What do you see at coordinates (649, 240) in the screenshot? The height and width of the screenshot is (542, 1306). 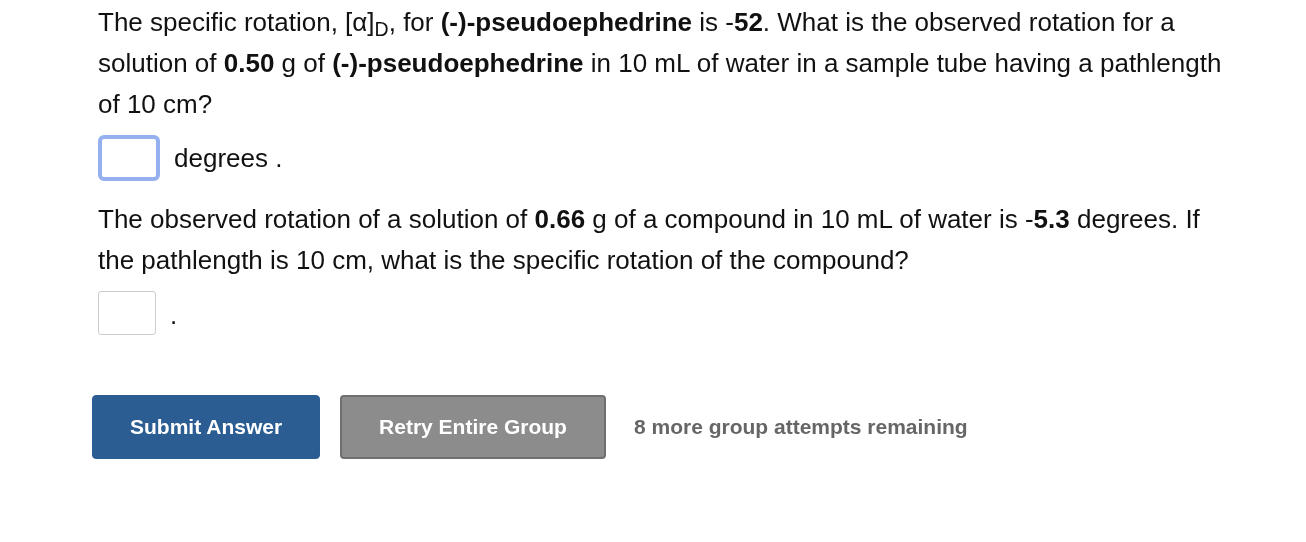 I see `question-text: The observed rotation of a solution of 0.66 g of a compound in 10 mL of water is -5.3 degrees. If the pathlength is 10 cm, what is the specific rotation of the compound?` at bounding box center [649, 240].